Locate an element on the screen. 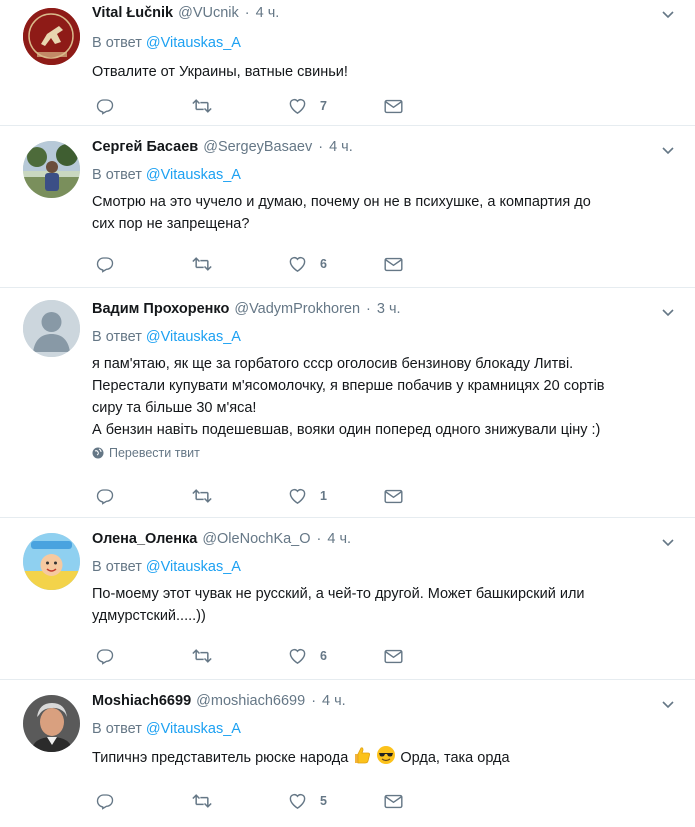 The height and width of the screenshot is (827, 695). tweet-header: Вадим Прохоренко @VadymProkhoren · 3 ч. is located at coordinates (393, 311).